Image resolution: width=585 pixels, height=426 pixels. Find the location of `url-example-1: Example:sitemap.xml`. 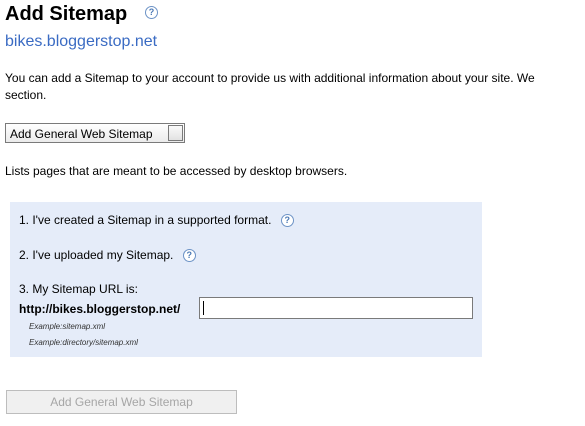

url-example-1: Example:sitemap.xml is located at coordinates (67, 326).